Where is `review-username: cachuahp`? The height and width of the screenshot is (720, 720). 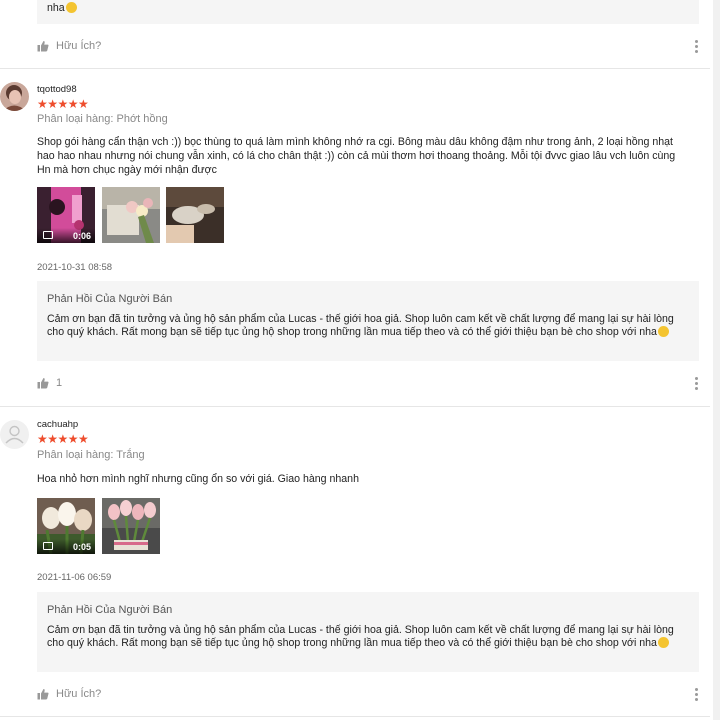 review-username: cachuahp is located at coordinates (57, 424).